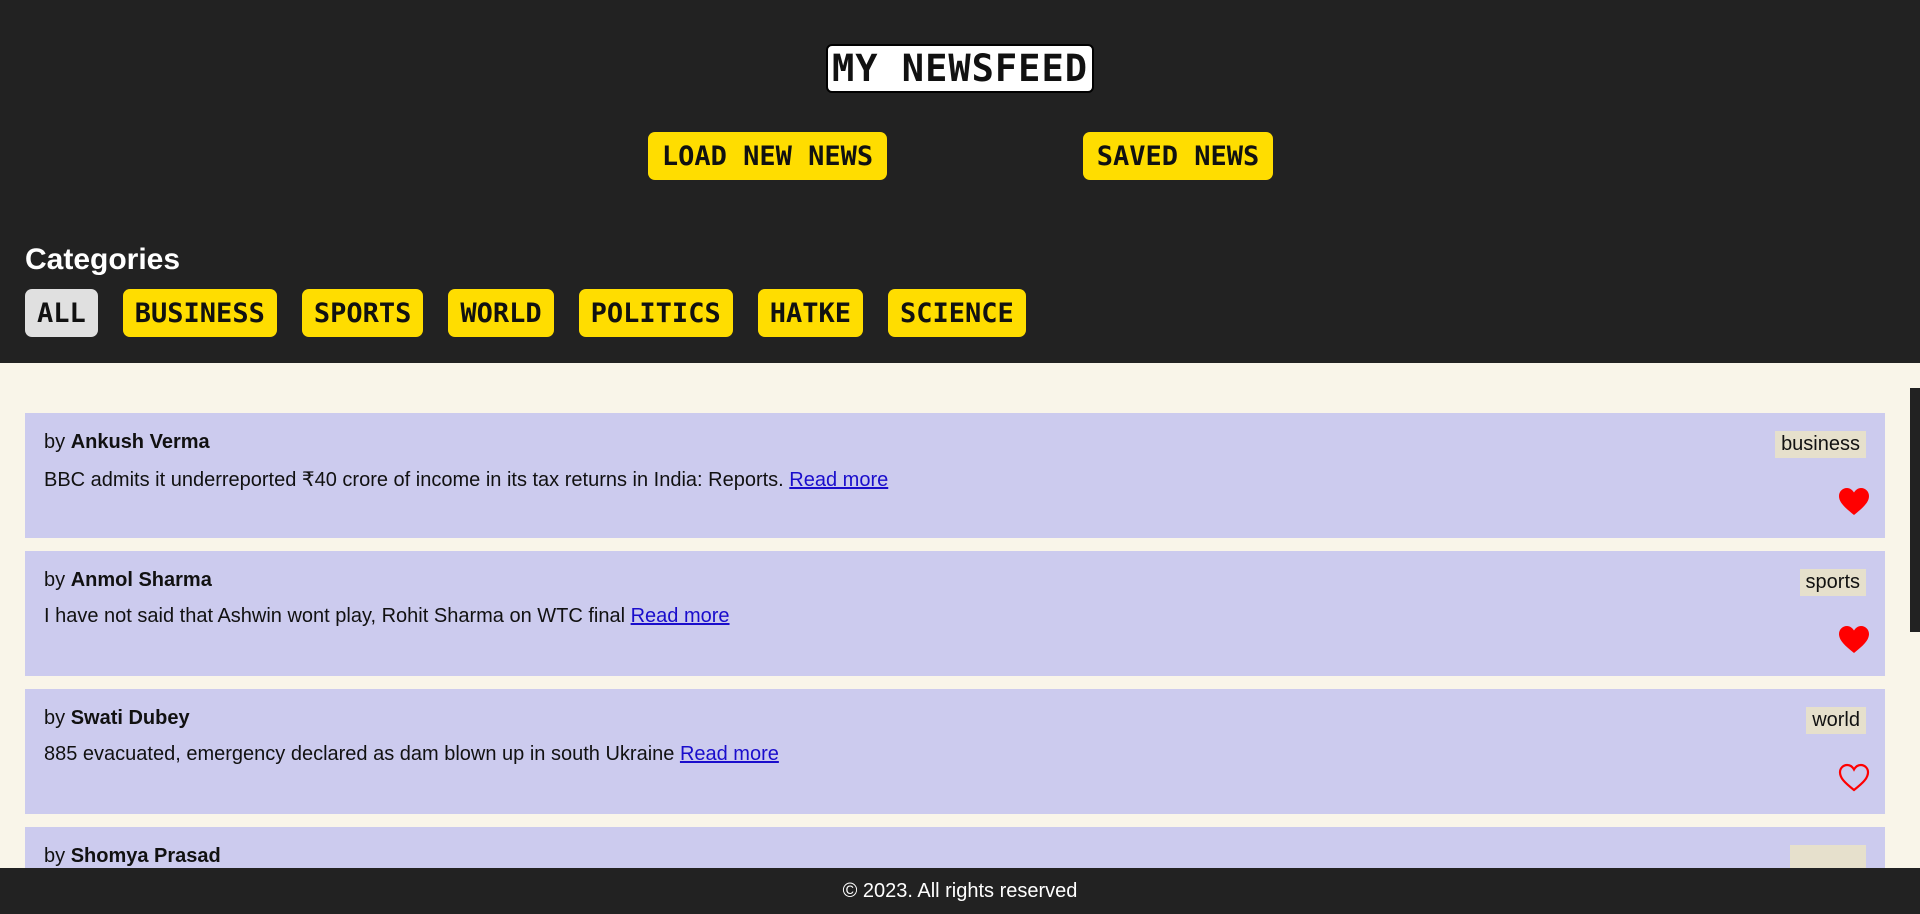 The width and height of the screenshot is (1920, 914). What do you see at coordinates (140, 442) in the screenshot?
I see `author-name: Ankush Verma` at bounding box center [140, 442].